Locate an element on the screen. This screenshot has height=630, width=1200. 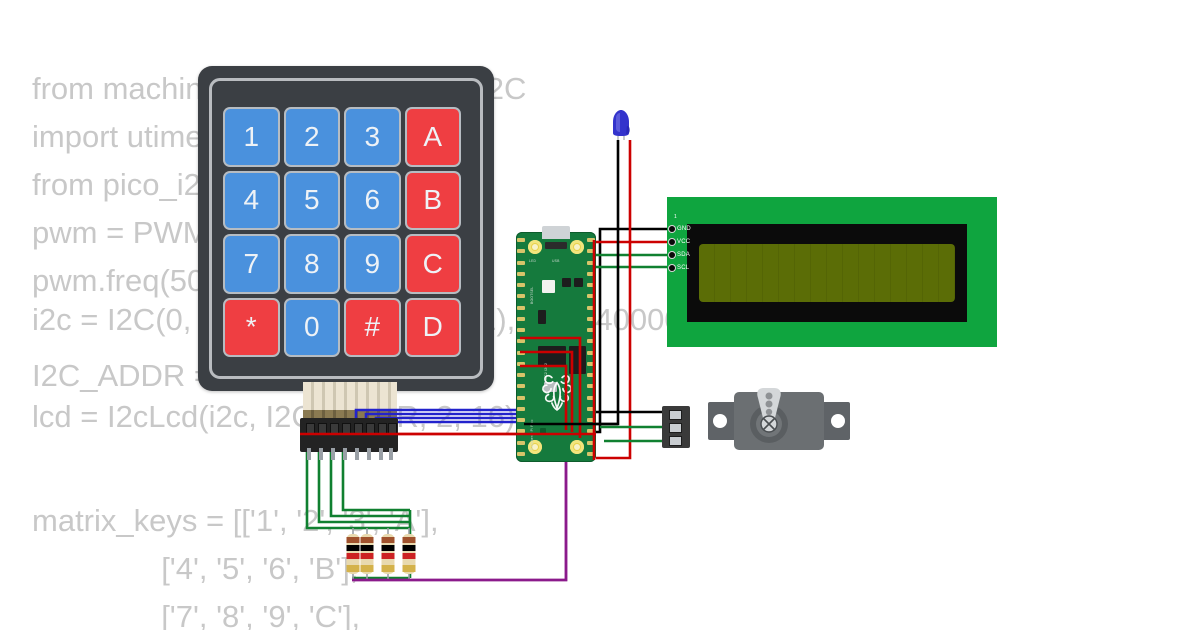
lcd-pin-sda: SDA is located at coordinates (679, 255).